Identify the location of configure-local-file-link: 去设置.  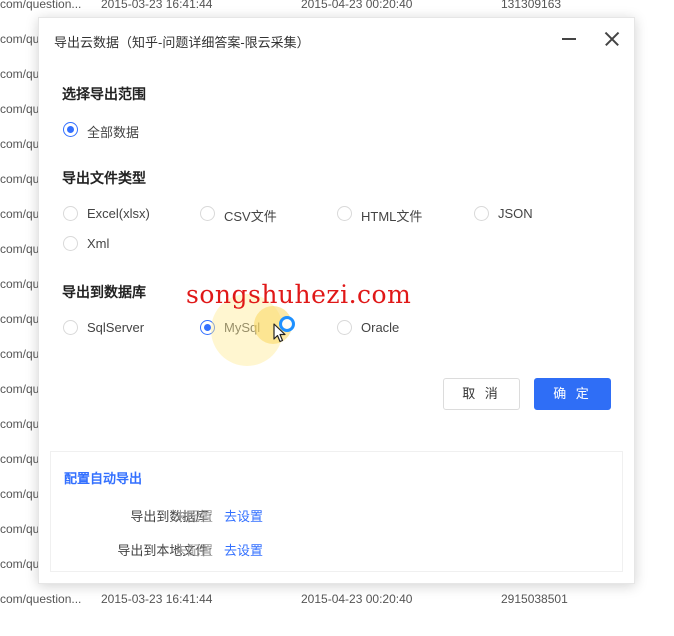
(243, 549).